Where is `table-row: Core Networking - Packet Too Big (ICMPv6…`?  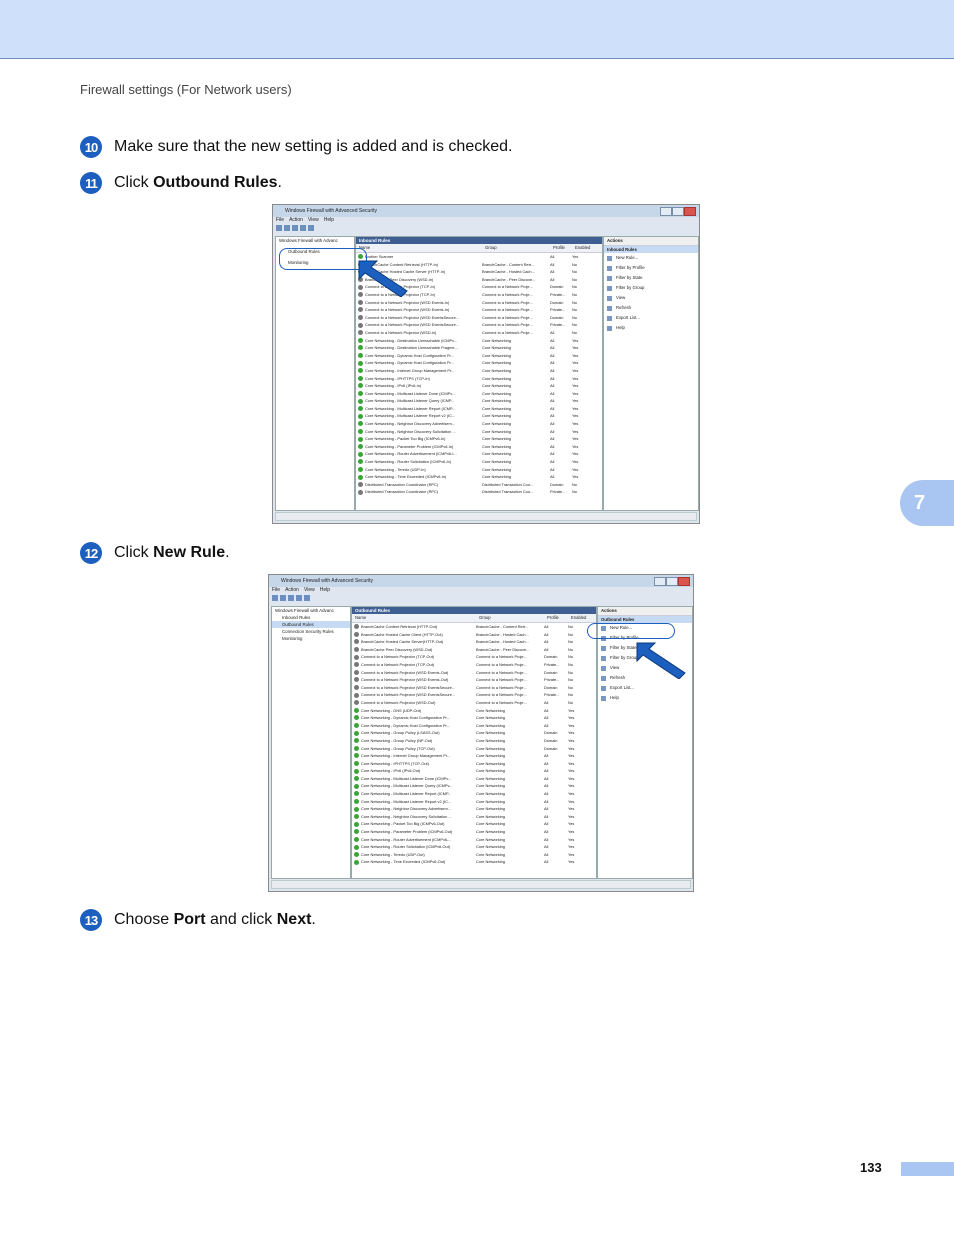 table-row: Core Networking - Packet Too Big (ICMPv6… is located at coordinates (474, 824).